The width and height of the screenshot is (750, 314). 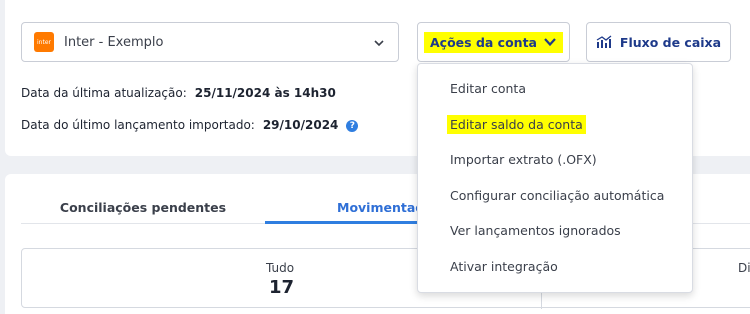 I want to click on menu-item-auto-reconciliation: Configurar conciliação automática, so click(x=557, y=195).